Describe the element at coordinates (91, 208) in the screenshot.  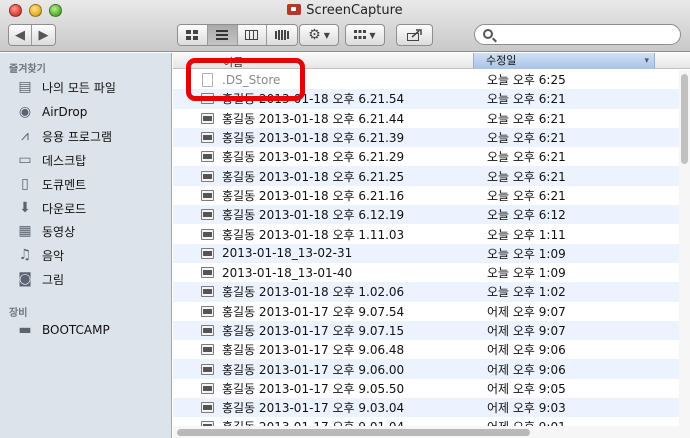
I see `sidebar-item-downloads: ⬇ 다운로드` at that location.